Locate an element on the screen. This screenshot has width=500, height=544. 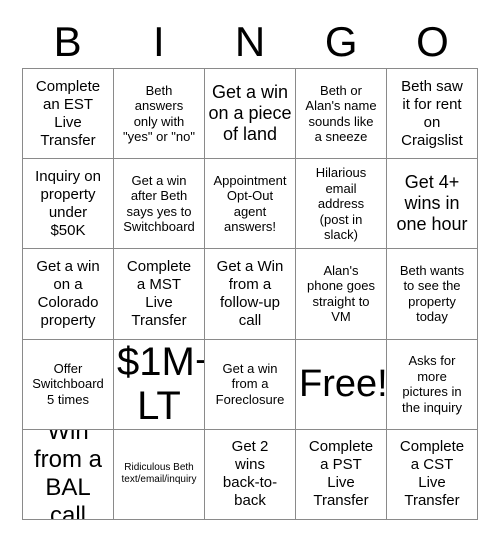
bingo-header-letter-o: O is located at coordinates (432, 41).